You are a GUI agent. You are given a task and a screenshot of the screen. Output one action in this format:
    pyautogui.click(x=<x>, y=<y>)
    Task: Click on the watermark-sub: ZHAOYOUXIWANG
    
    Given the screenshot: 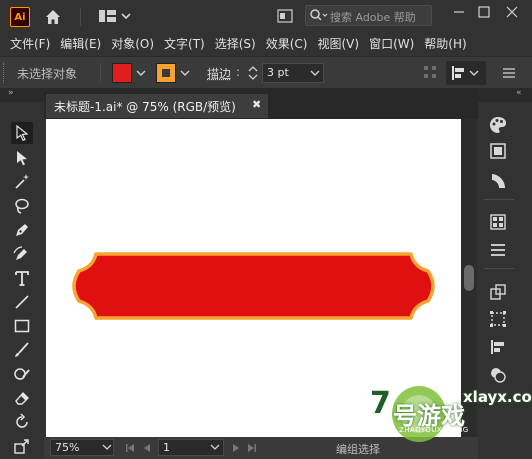 What is the action you would take?
    pyautogui.click(x=434, y=430)
    